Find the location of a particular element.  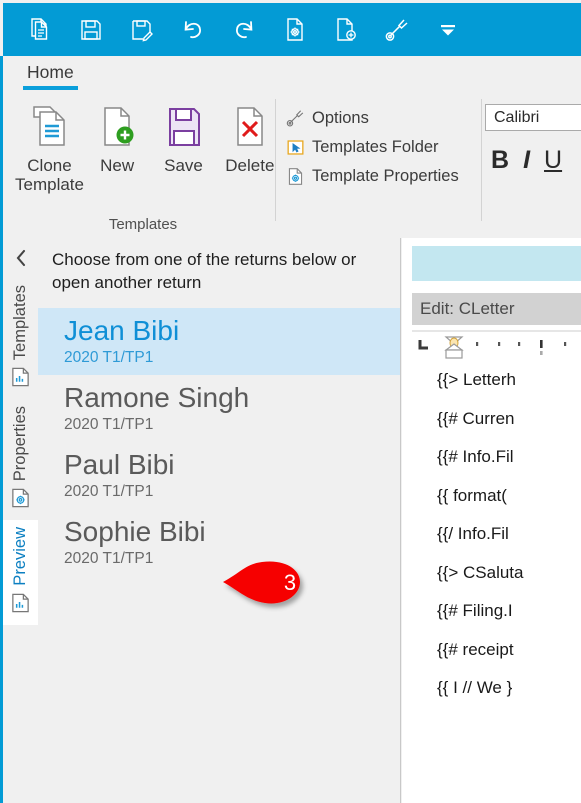

return-list-item-ramone-singh: Ramone Singh 2020 T1/TP1 is located at coordinates (219, 408).